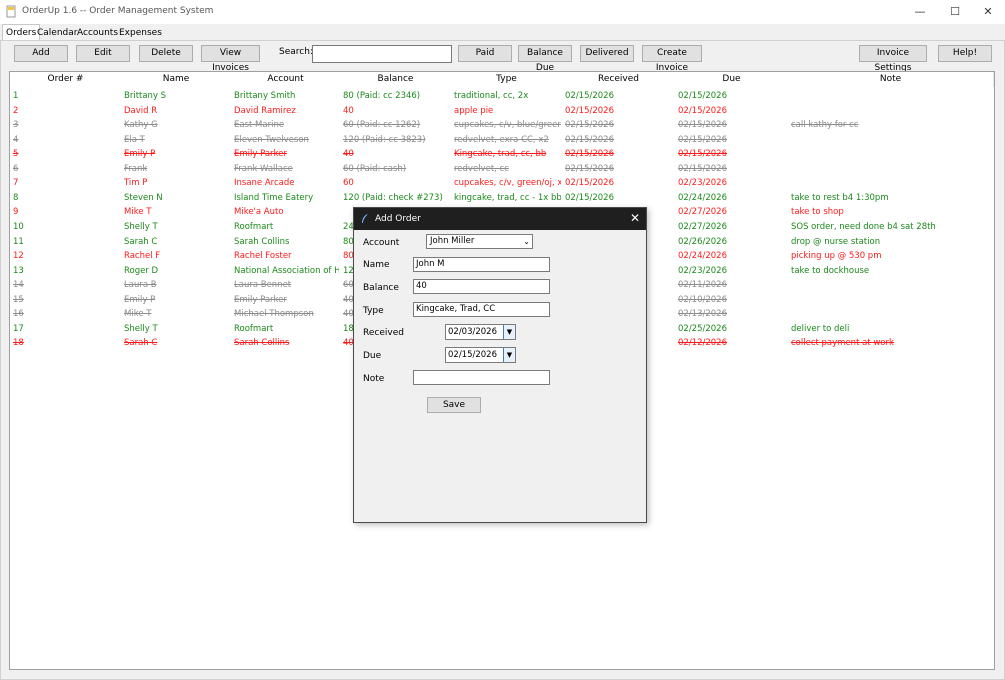 This screenshot has height=680, width=1005. What do you see at coordinates (18, 226) in the screenshot?
I see `table-cell-order-number: 10` at bounding box center [18, 226].